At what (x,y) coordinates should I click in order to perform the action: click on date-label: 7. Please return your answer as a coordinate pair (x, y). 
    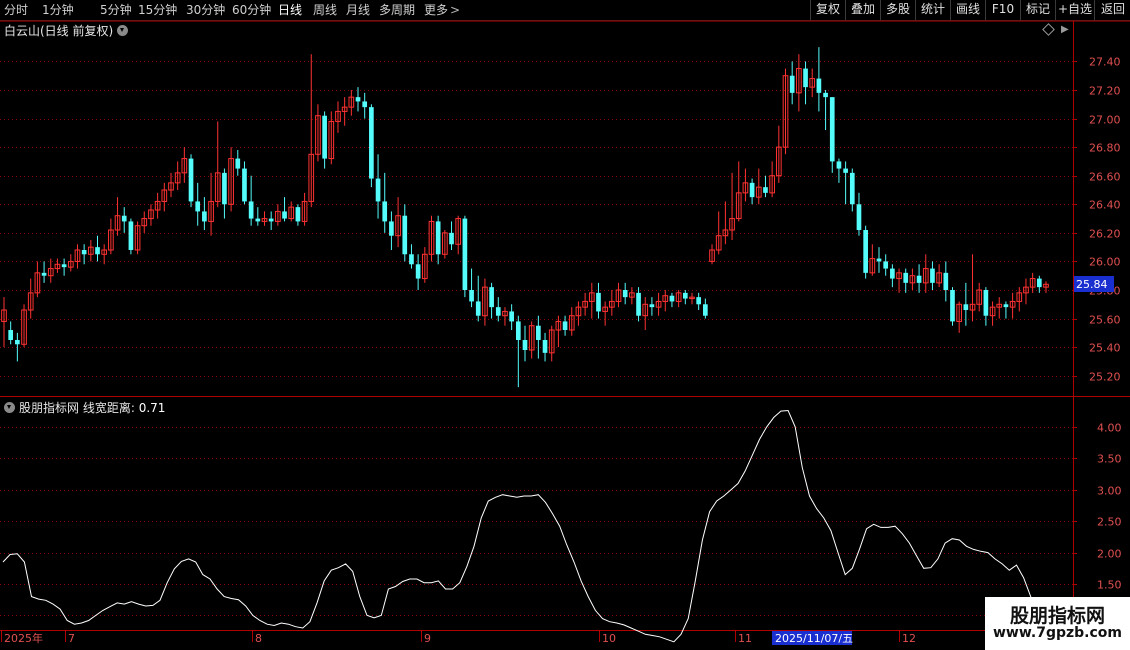
    Looking at the image, I should click on (71, 638).